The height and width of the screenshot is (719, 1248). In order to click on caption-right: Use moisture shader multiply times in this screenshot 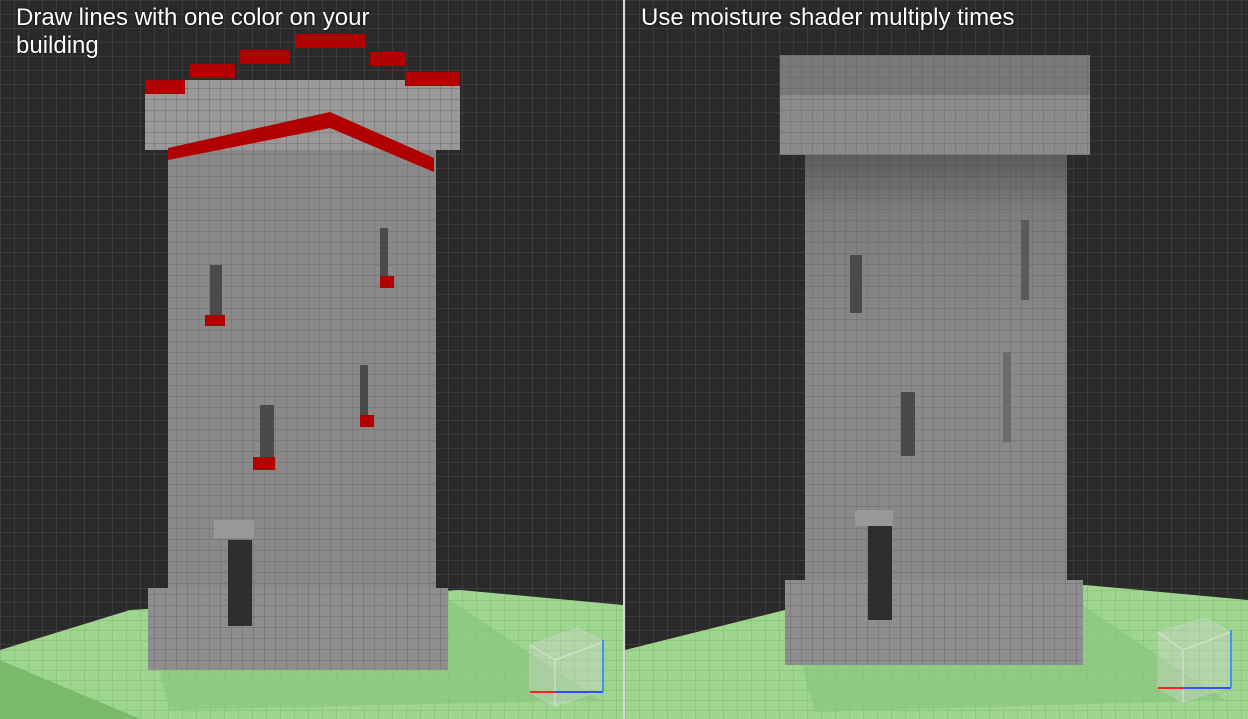, I will do `click(828, 17)`.